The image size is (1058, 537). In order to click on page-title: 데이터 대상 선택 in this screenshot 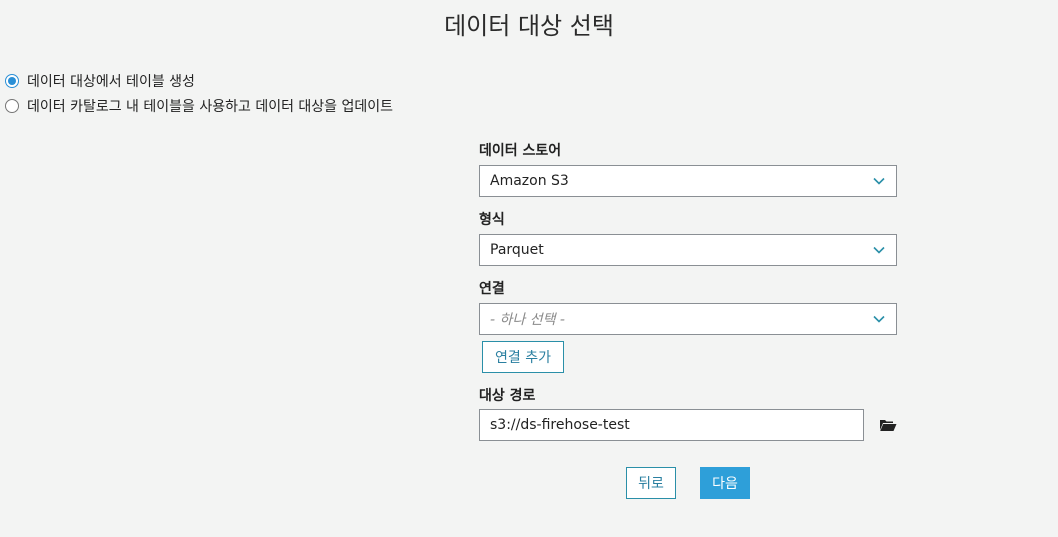, I will do `click(529, 26)`.